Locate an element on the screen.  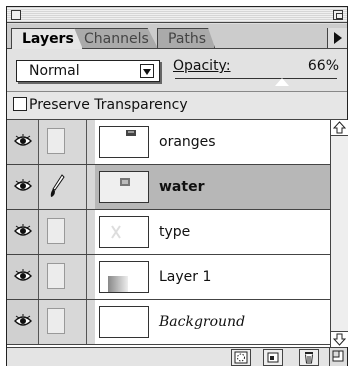
chevron-down-icon is located at coordinates (147, 71).